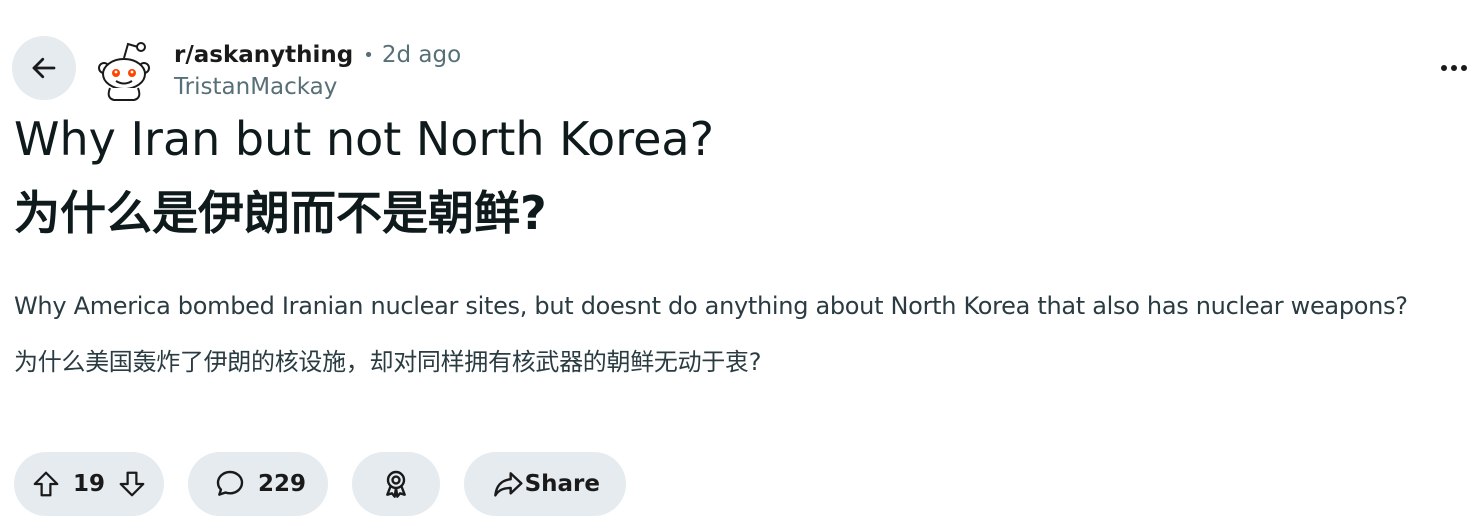  What do you see at coordinates (281, 484) in the screenshot?
I see `comment-count: 229` at bounding box center [281, 484].